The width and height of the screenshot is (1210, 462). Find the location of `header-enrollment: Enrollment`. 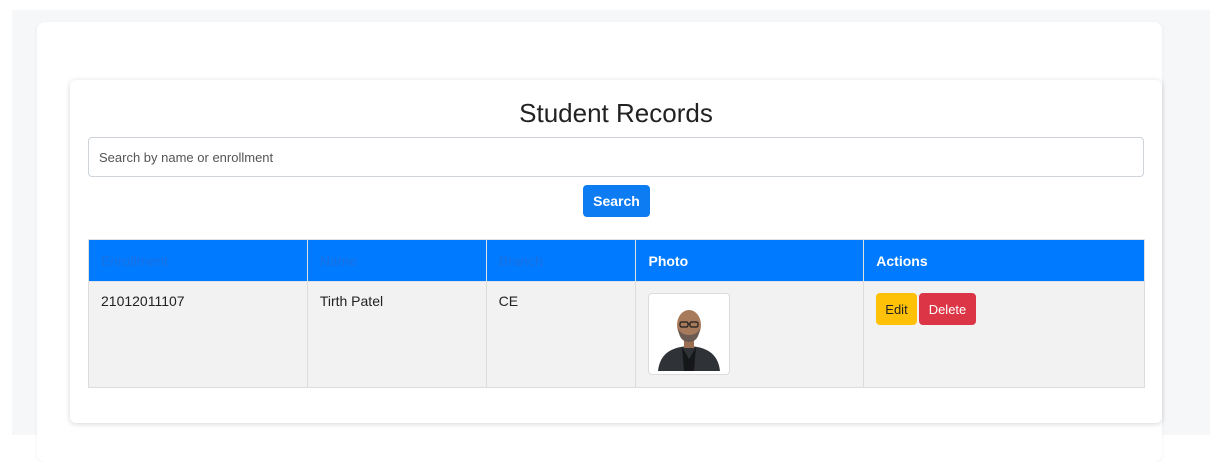

header-enrollment: Enrollment is located at coordinates (198, 260).